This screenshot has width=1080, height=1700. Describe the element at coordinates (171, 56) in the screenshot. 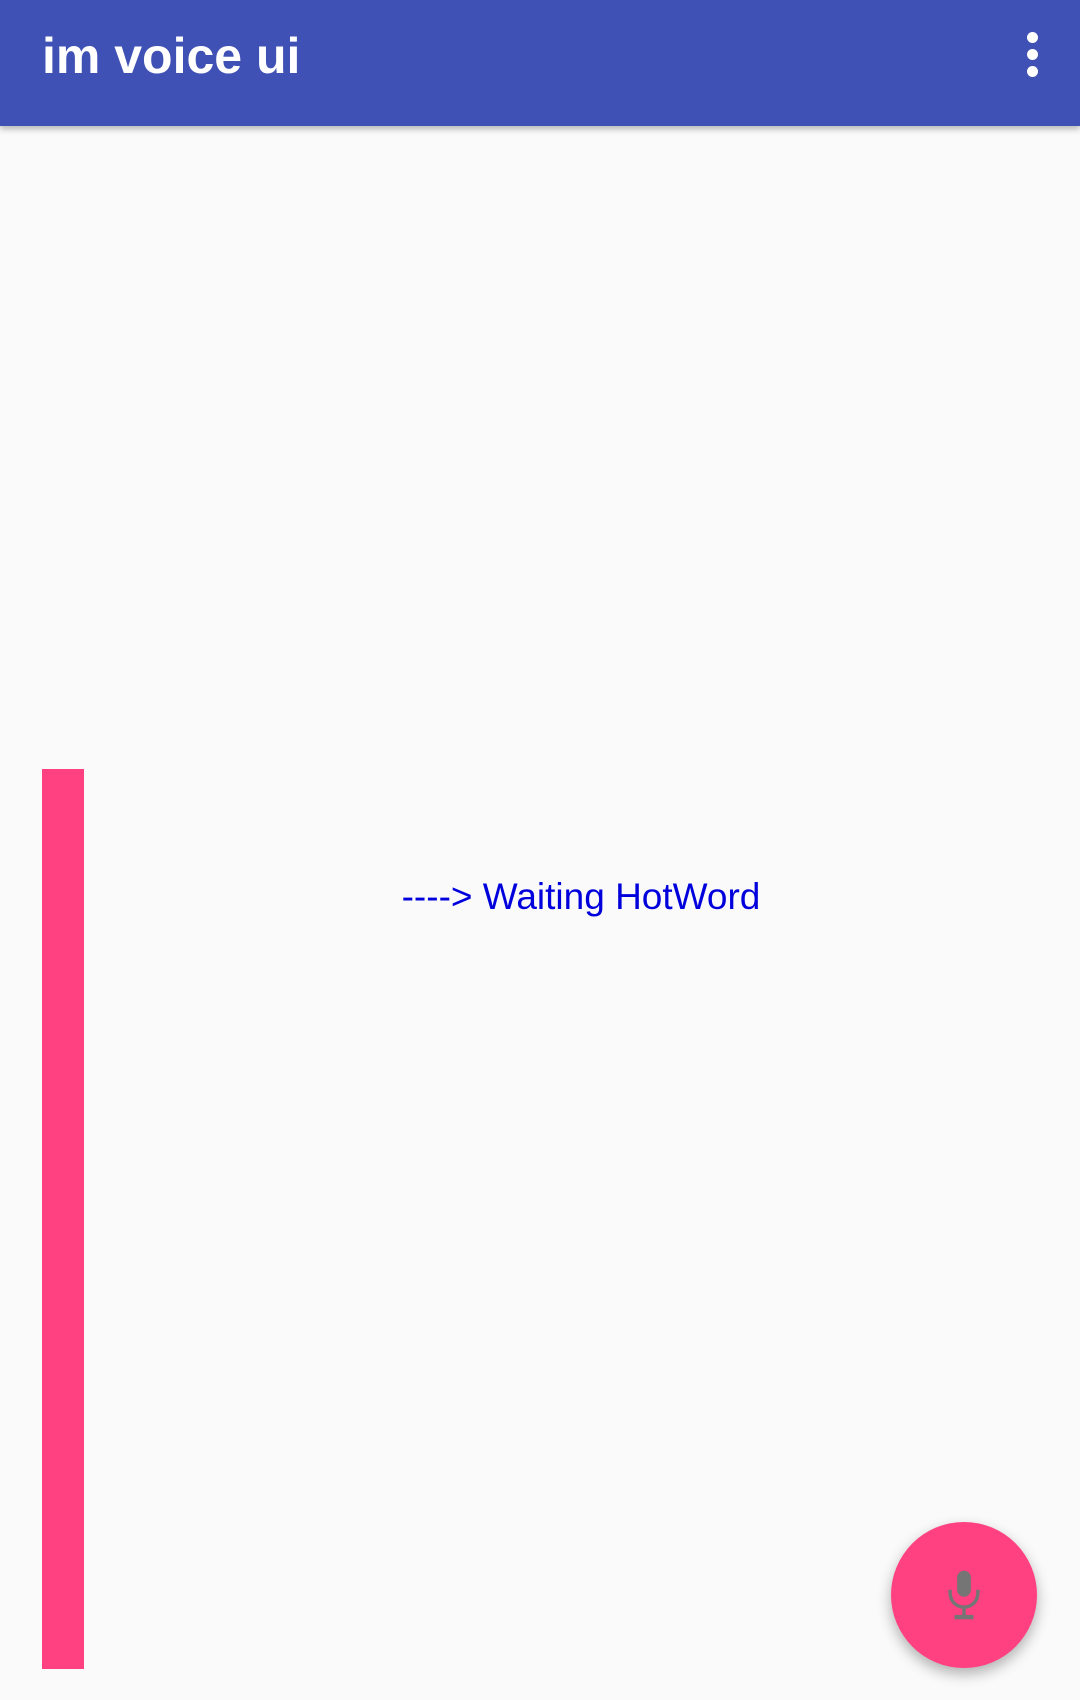

I see `app-title: im voice ui` at that location.